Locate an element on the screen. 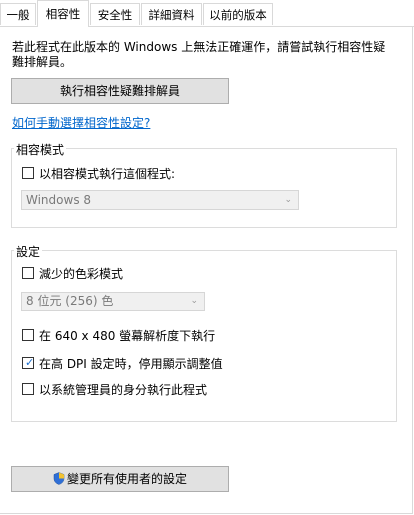 Image resolution: width=414 pixels, height=515 pixels. run-troubleshooter-label: 執行相容性疑難排解員 is located at coordinates (119, 91).